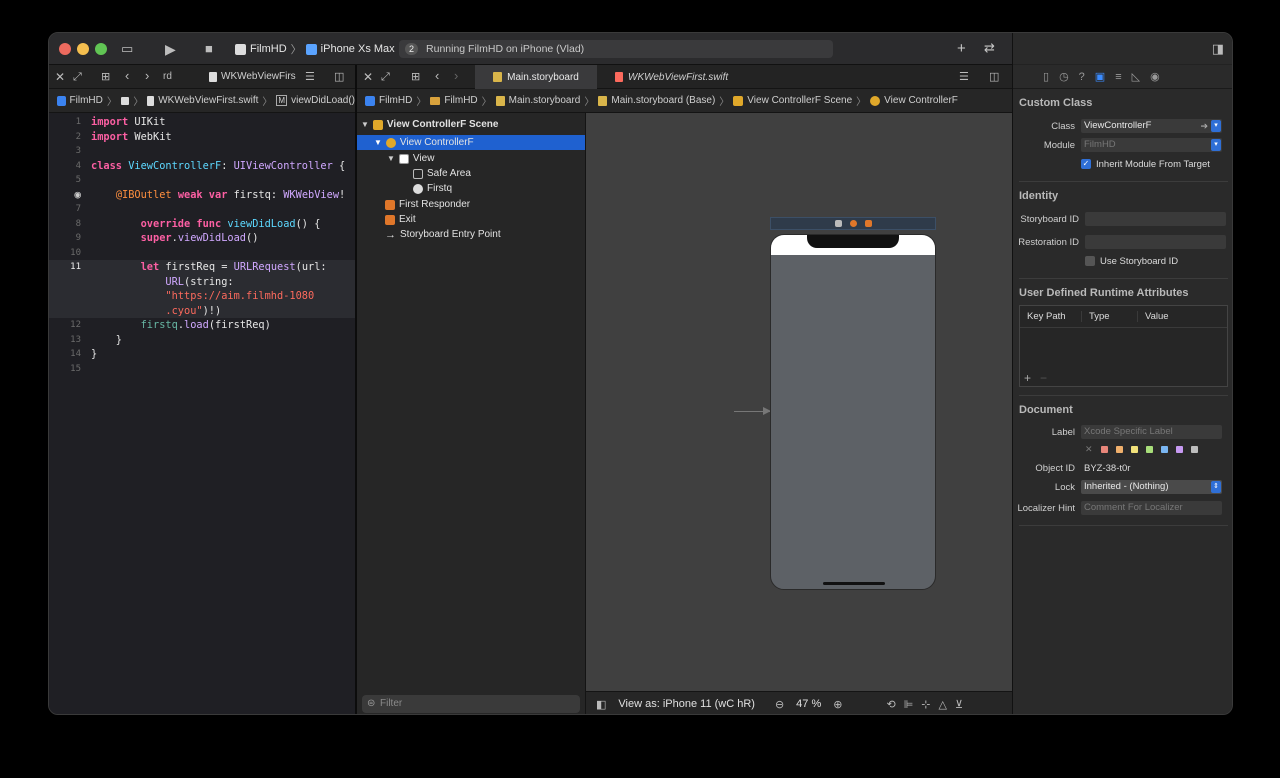  What do you see at coordinates (545, 100) in the screenshot?
I see `jump-storyboard: Main.storyboard` at bounding box center [545, 100].